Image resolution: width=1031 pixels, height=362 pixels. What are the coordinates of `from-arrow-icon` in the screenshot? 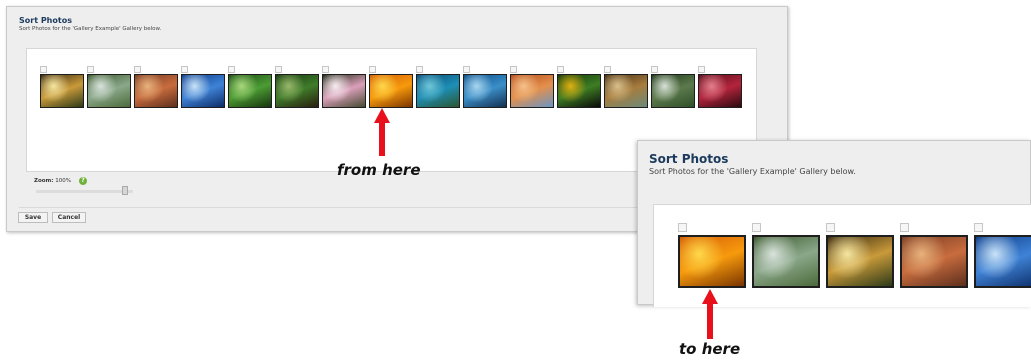 It's located at (382, 132).